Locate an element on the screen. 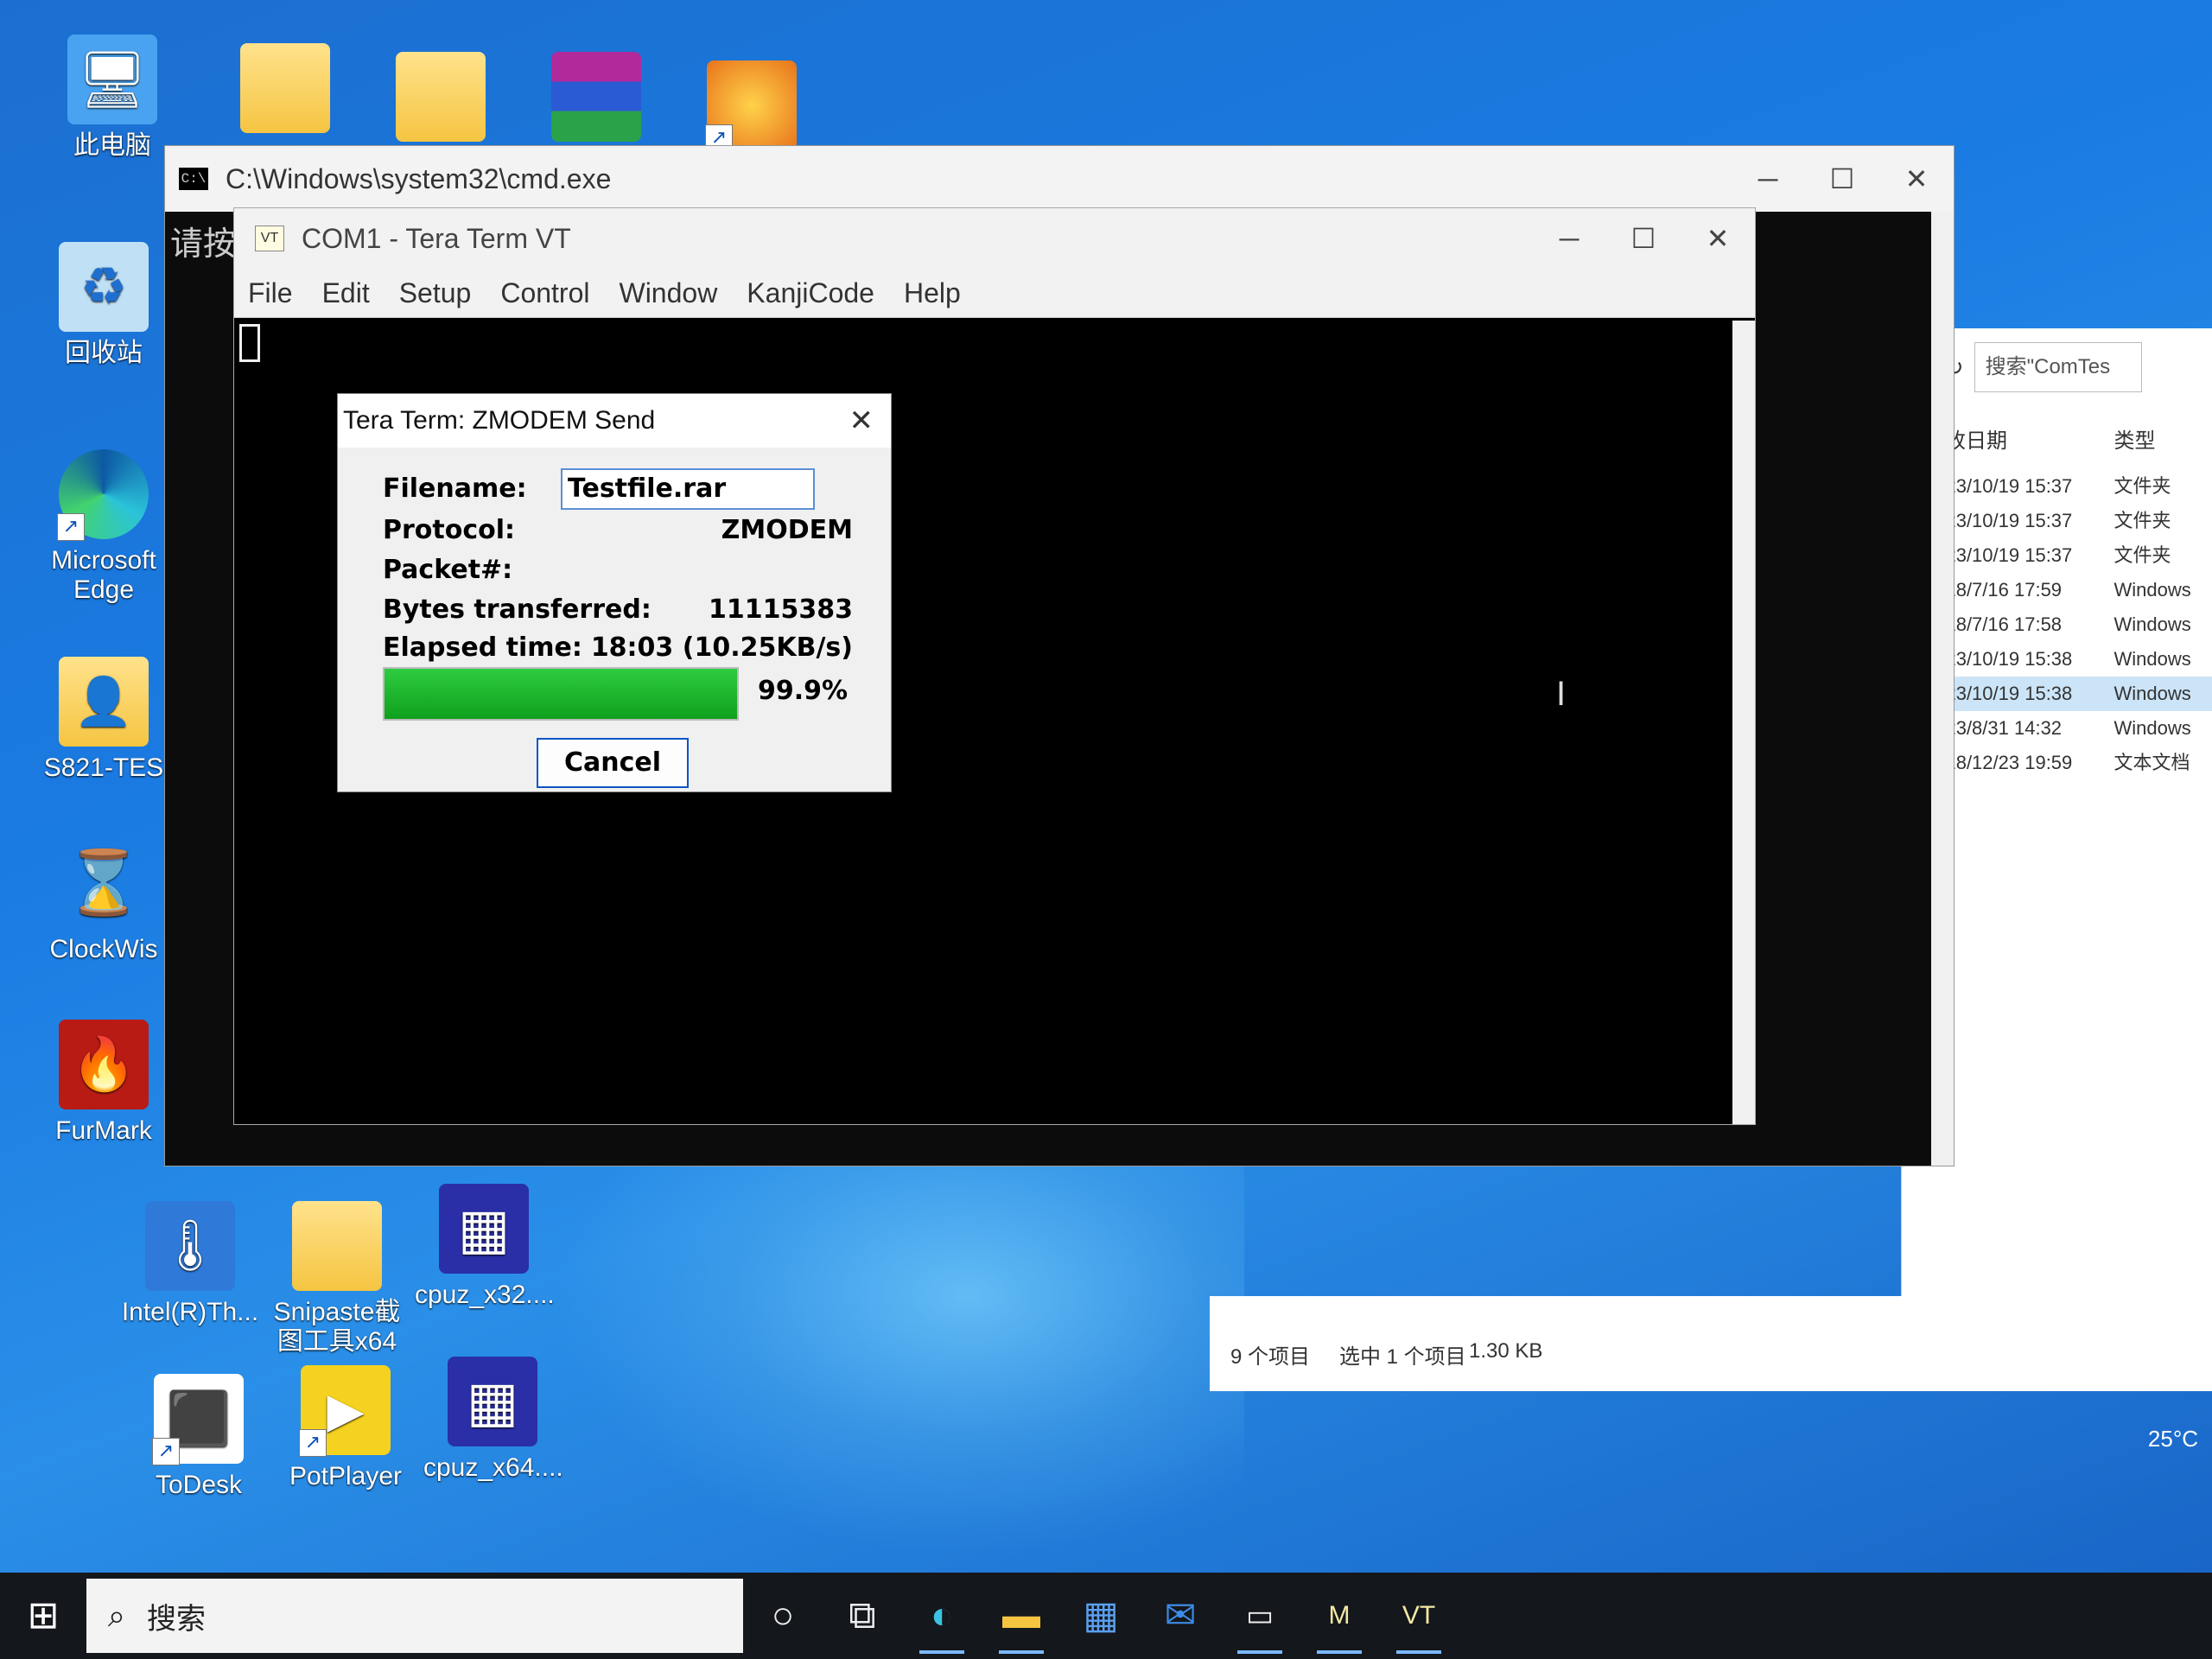 The width and height of the screenshot is (2212, 1659). desktop-icon-recycle-bin: ♻ 回收站 is located at coordinates (104, 305).